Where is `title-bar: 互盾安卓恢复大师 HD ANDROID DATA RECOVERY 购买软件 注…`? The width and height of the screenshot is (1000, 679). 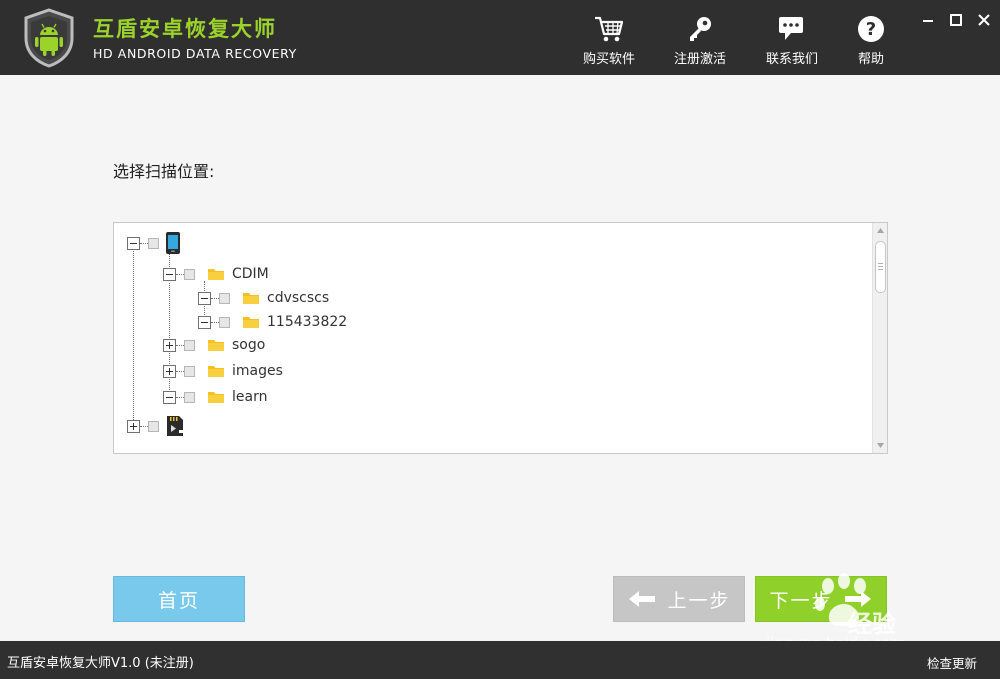 title-bar: 互盾安卓恢复大师 HD ANDROID DATA RECOVERY 购买软件 注… is located at coordinates (500, 37).